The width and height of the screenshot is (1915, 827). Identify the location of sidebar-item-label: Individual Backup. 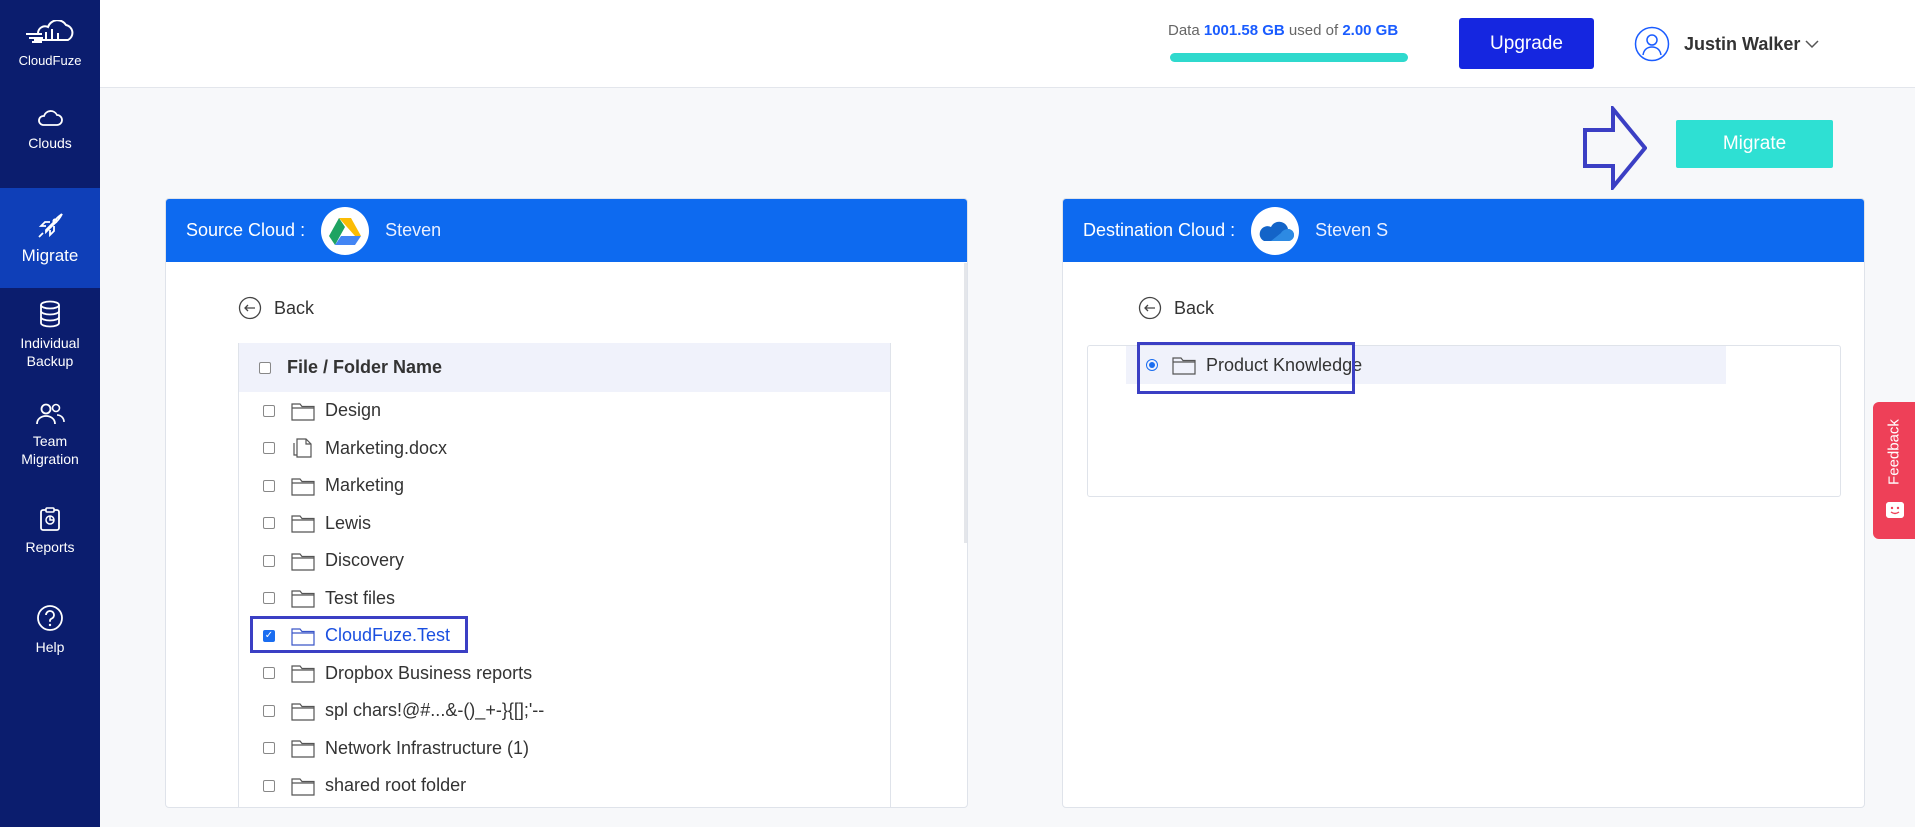
(50, 352).